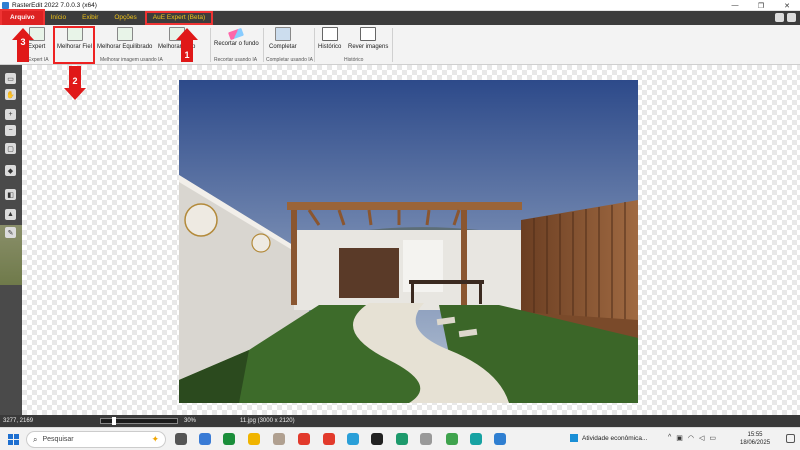  Describe the element at coordinates (282, 34) in the screenshot. I see `complete-icon` at that location.